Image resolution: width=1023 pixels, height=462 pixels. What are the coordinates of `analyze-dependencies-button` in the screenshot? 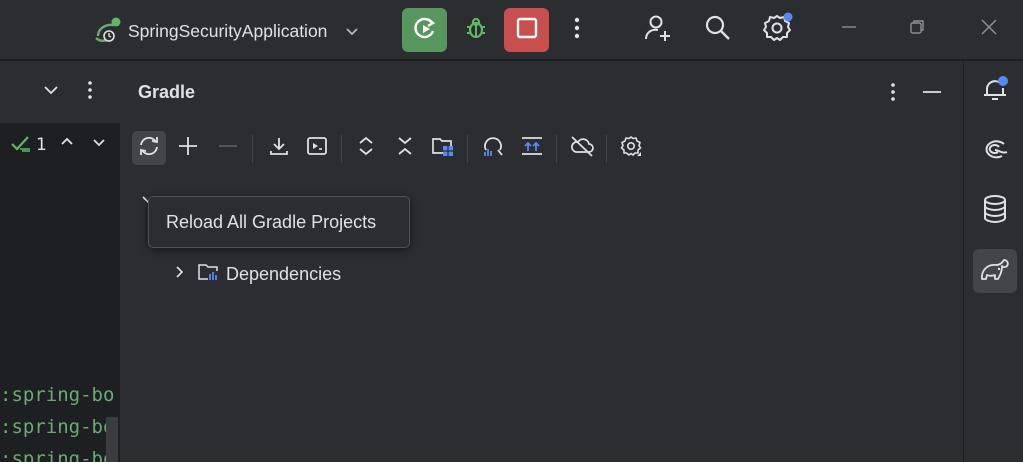 It's located at (493, 148).